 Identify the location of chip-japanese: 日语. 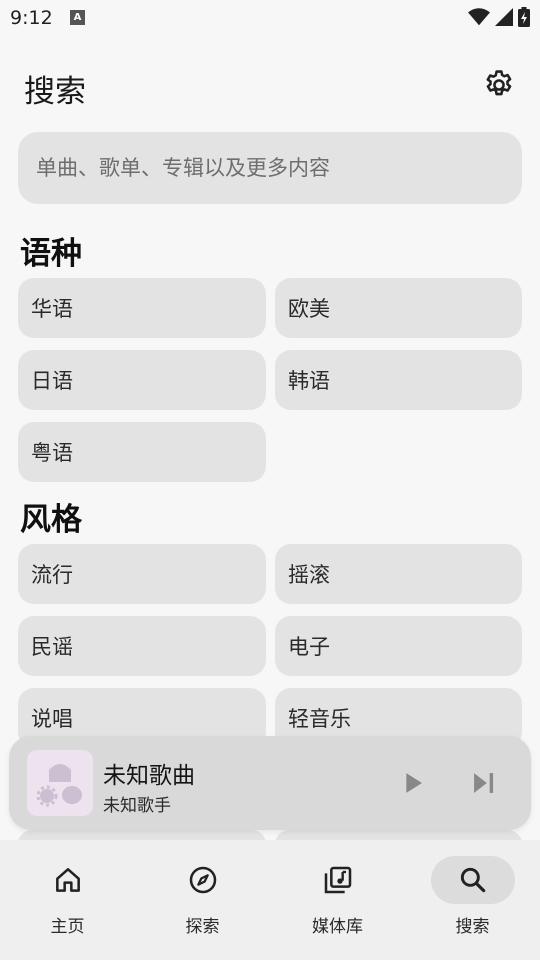
(142, 380).